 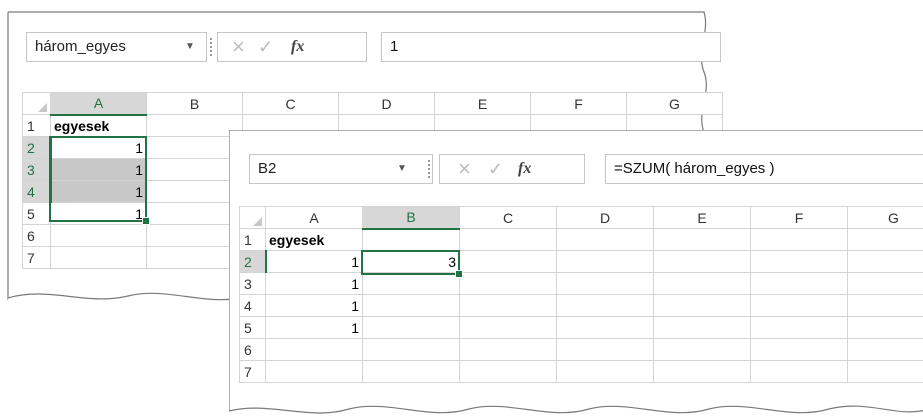 I want to click on cell-F4, so click(x=799, y=306).